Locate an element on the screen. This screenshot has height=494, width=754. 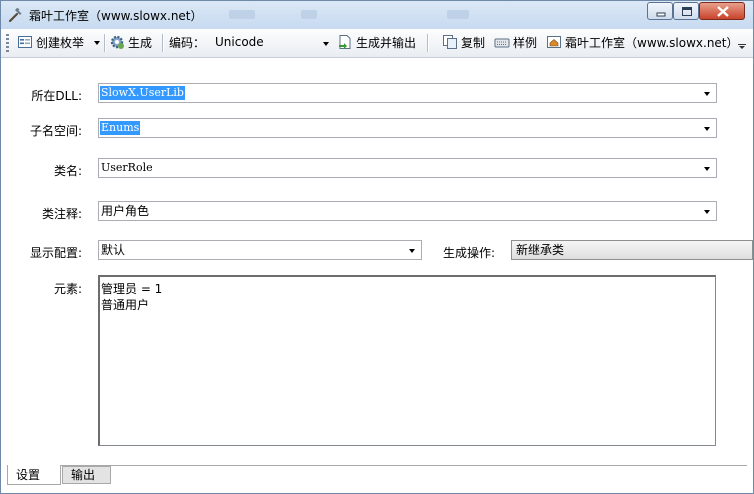
class-label: 类名: is located at coordinates (67, 171).